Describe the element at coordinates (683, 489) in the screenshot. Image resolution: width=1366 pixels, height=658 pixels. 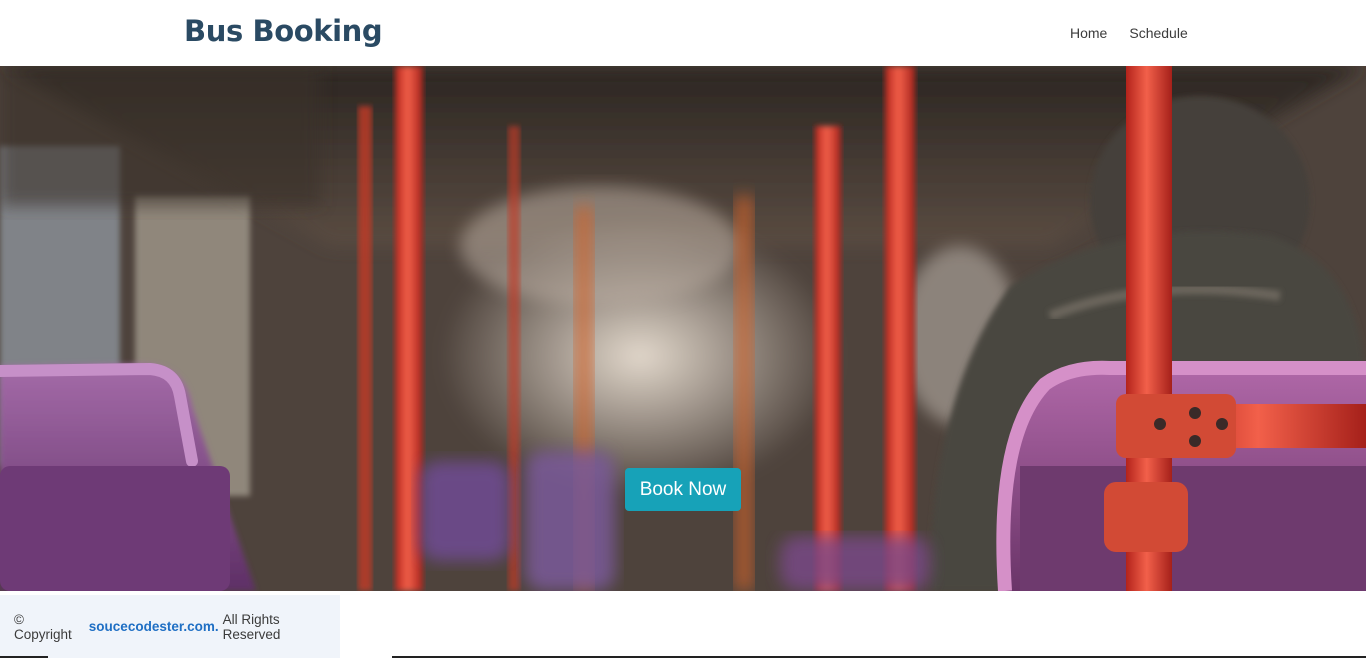
I see `book-now-button: Book Now` at that location.